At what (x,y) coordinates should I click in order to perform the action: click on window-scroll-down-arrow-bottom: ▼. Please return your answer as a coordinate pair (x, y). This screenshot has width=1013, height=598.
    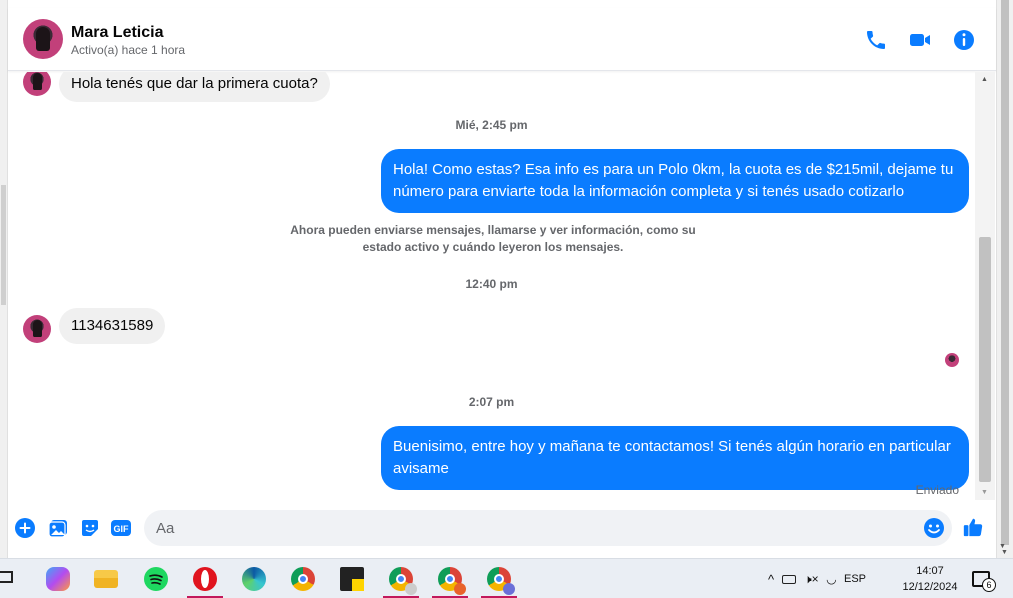
    Looking at the image, I should click on (1002, 546).